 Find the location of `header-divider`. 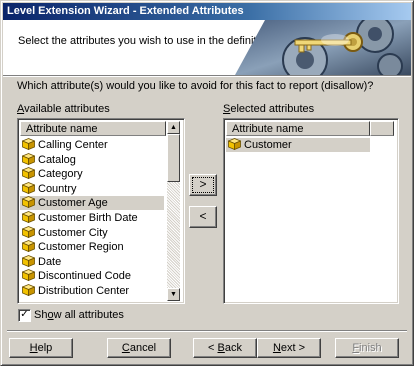

header-divider is located at coordinates (207, 76).